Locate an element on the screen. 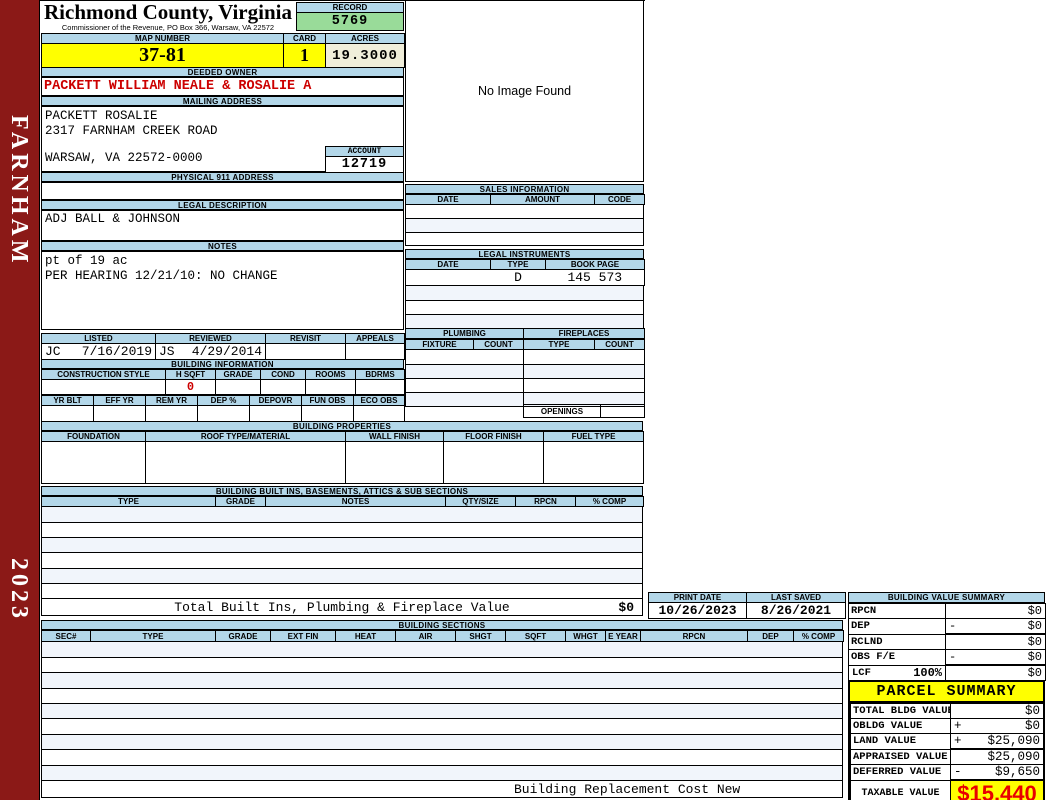 This screenshot has width=1050, height=800. funobs-label: FUN OBS is located at coordinates (327, 400).